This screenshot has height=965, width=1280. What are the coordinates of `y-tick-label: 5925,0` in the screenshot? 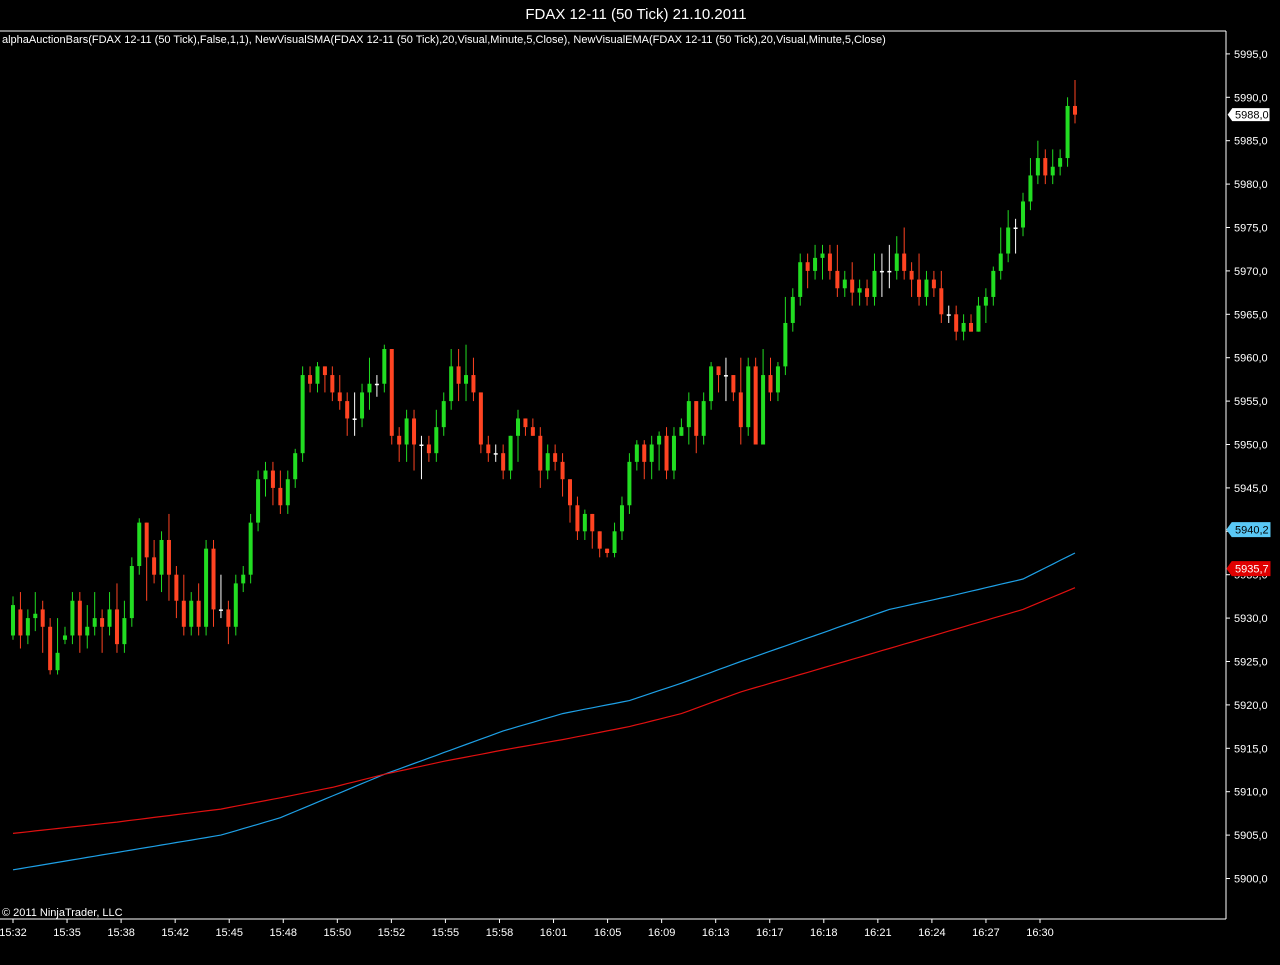 It's located at (1251, 663).